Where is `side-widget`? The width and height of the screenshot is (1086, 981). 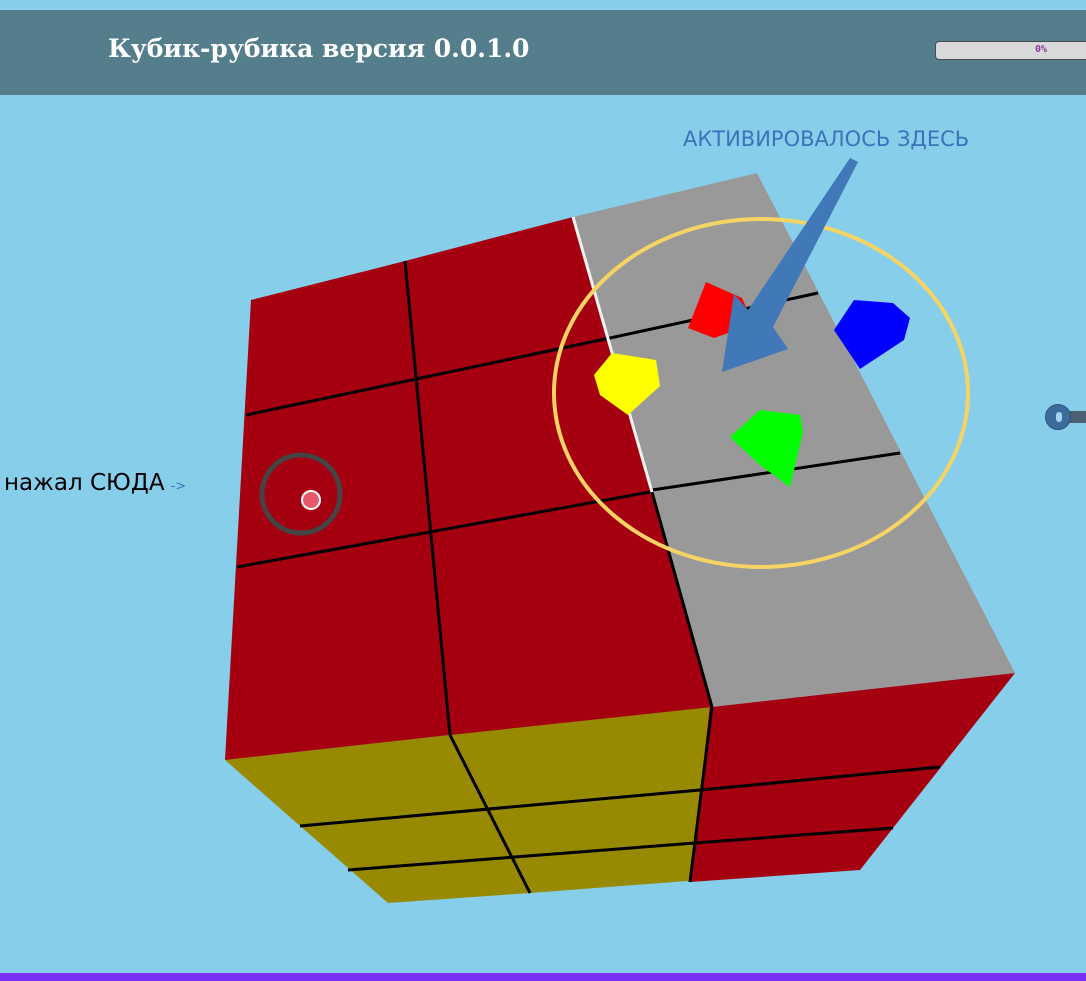 side-widget is located at coordinates (1065, 417).